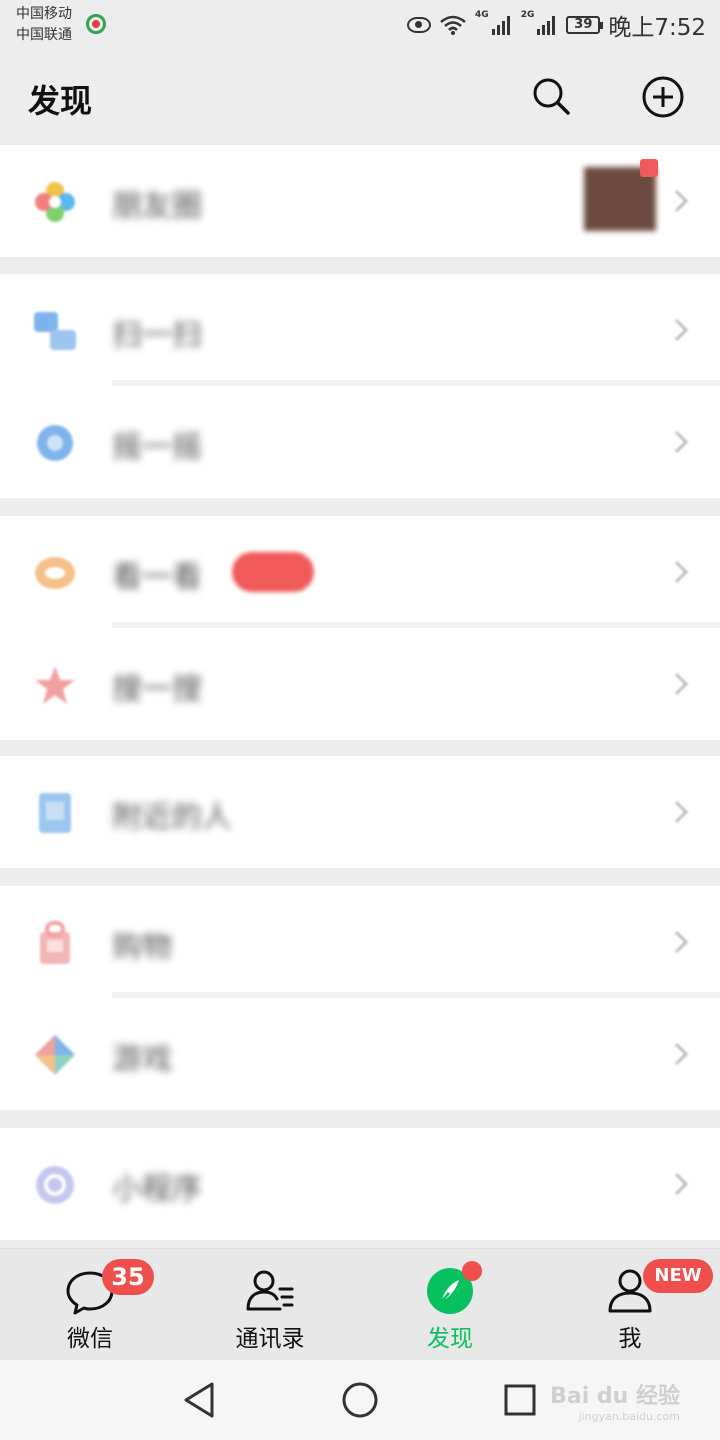 The image size is (720, 1440). I want to click on section-moments: 朋友圈, so click(360, 201).